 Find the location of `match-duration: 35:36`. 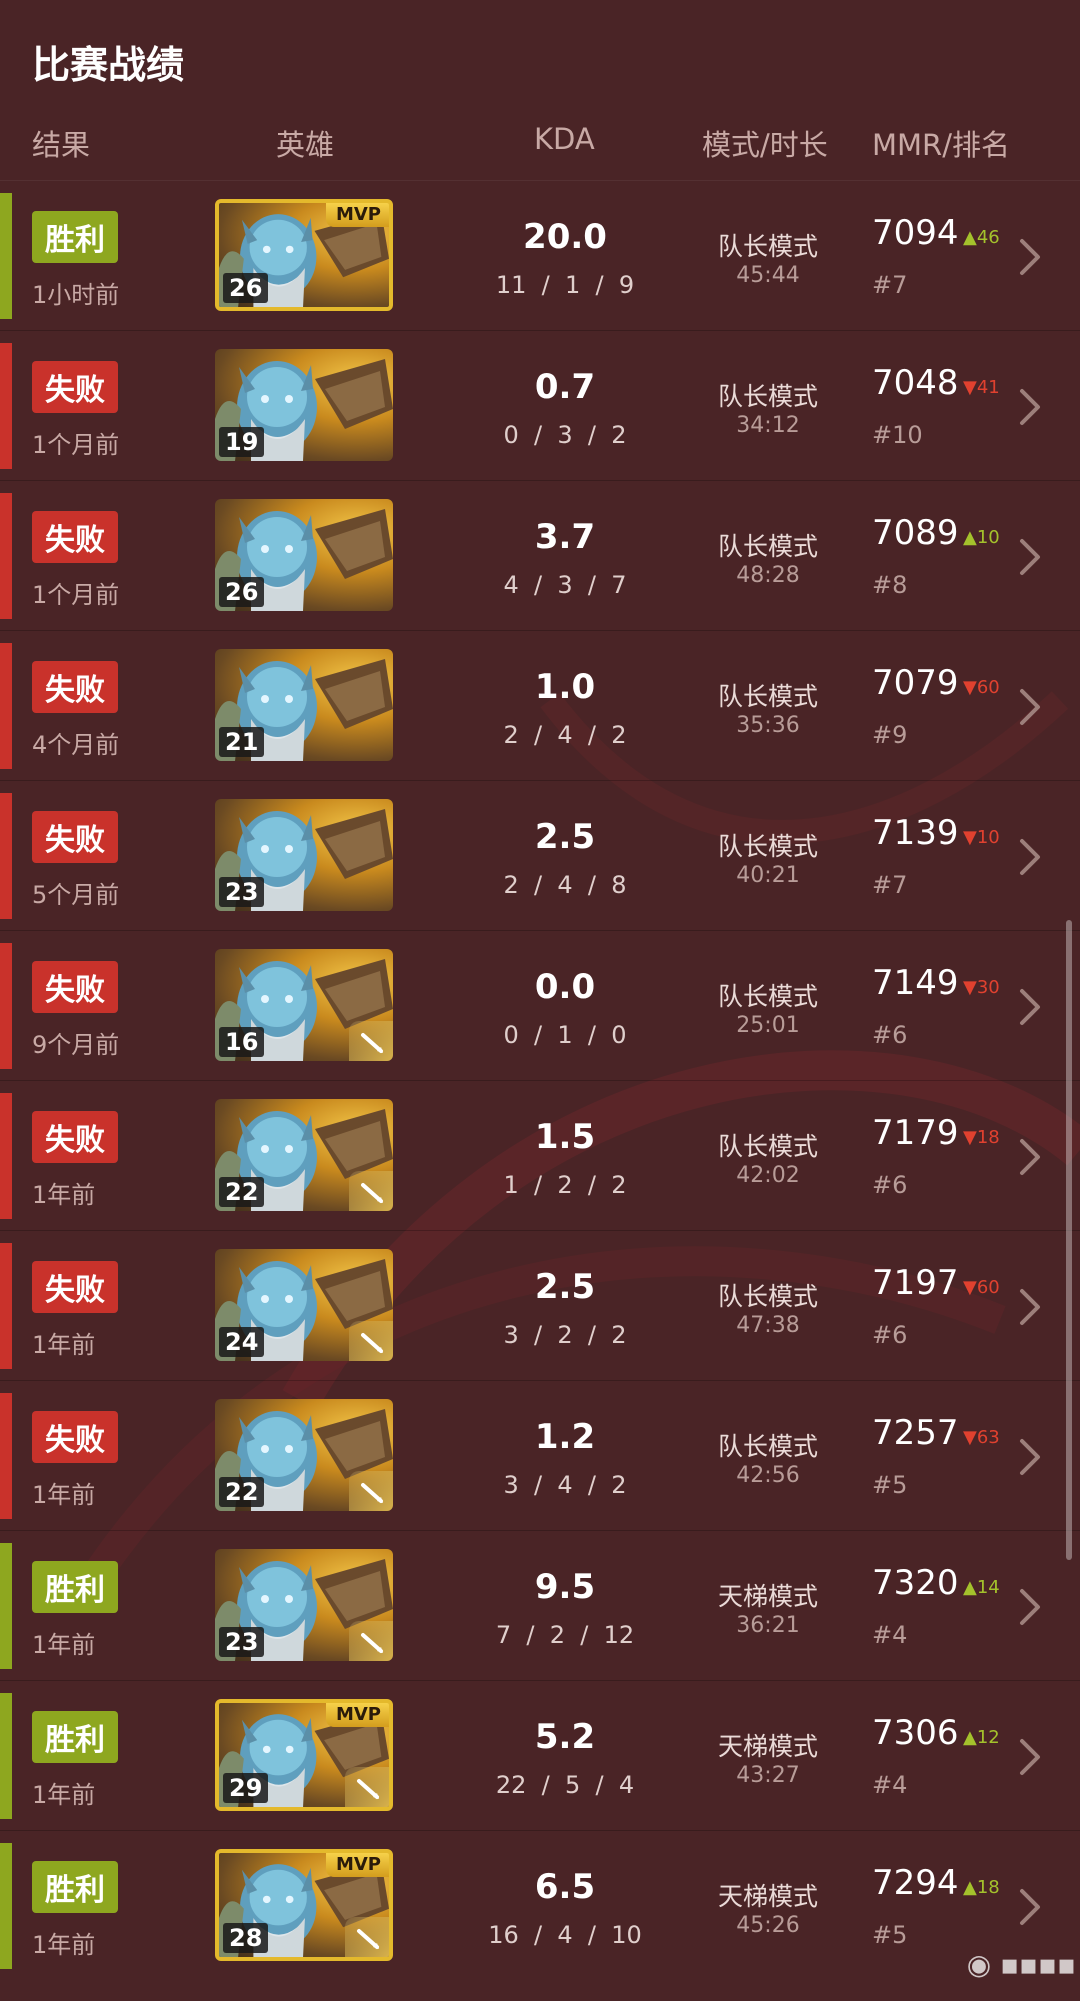

match-duration: 35:36 is located at coordinates (768, 725).